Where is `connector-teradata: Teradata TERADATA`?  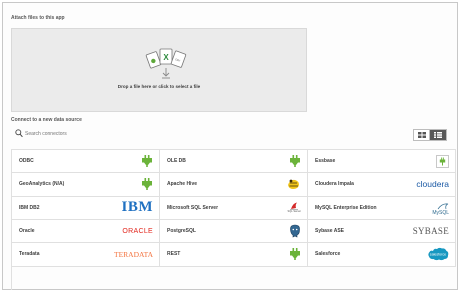
connector-teradata: Teradata TERADATA is located at coordinates (86, 255).